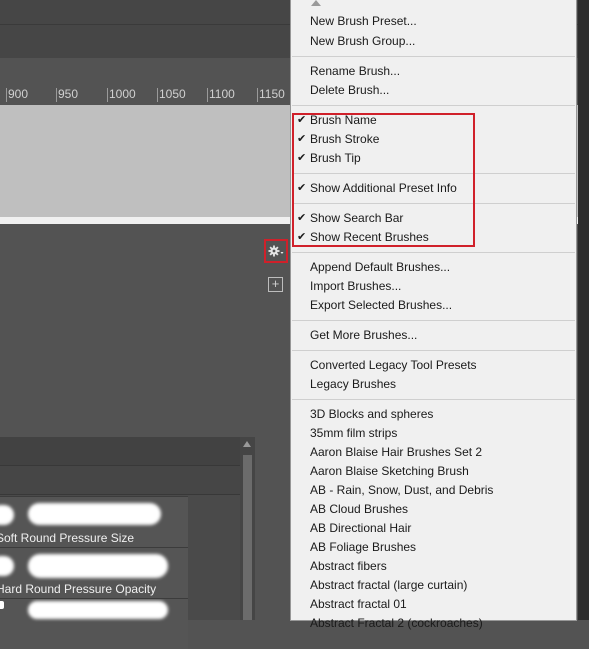  I want to click on menu-item-library: Aaron Blaise Hair Brushes Set 2, so click(396, 452).